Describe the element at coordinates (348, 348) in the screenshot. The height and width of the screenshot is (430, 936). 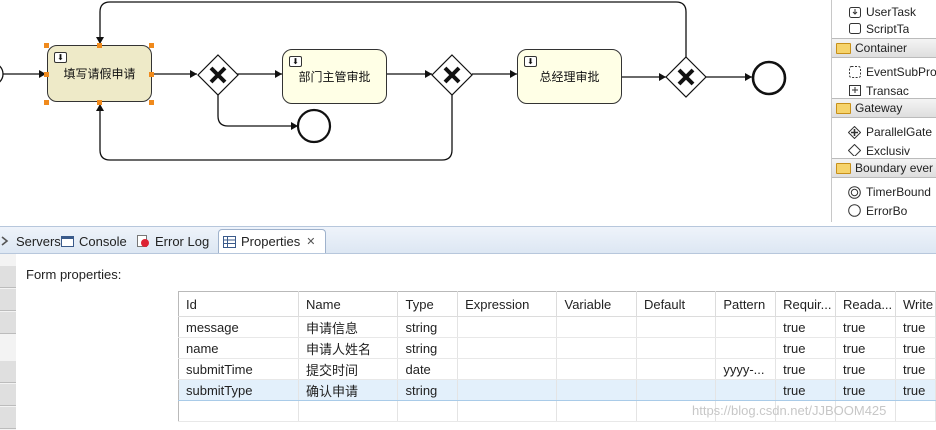
I see `table-cell: 申请人姓名` at that location.